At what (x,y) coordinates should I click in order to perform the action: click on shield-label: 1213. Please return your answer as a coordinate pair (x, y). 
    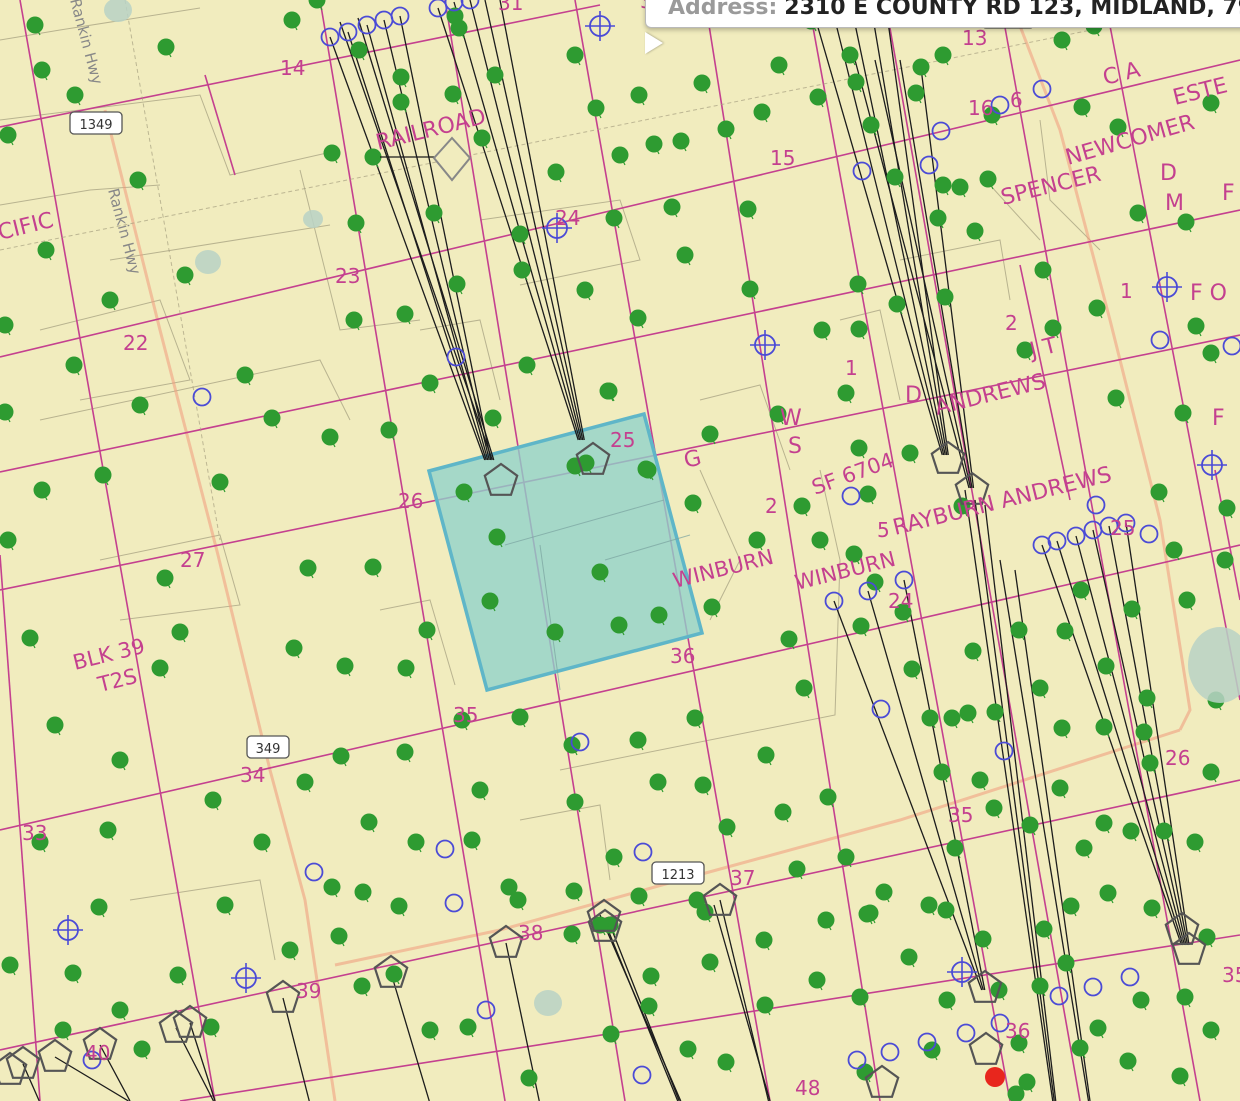
    Looking at the image, I should click on (677, 875).